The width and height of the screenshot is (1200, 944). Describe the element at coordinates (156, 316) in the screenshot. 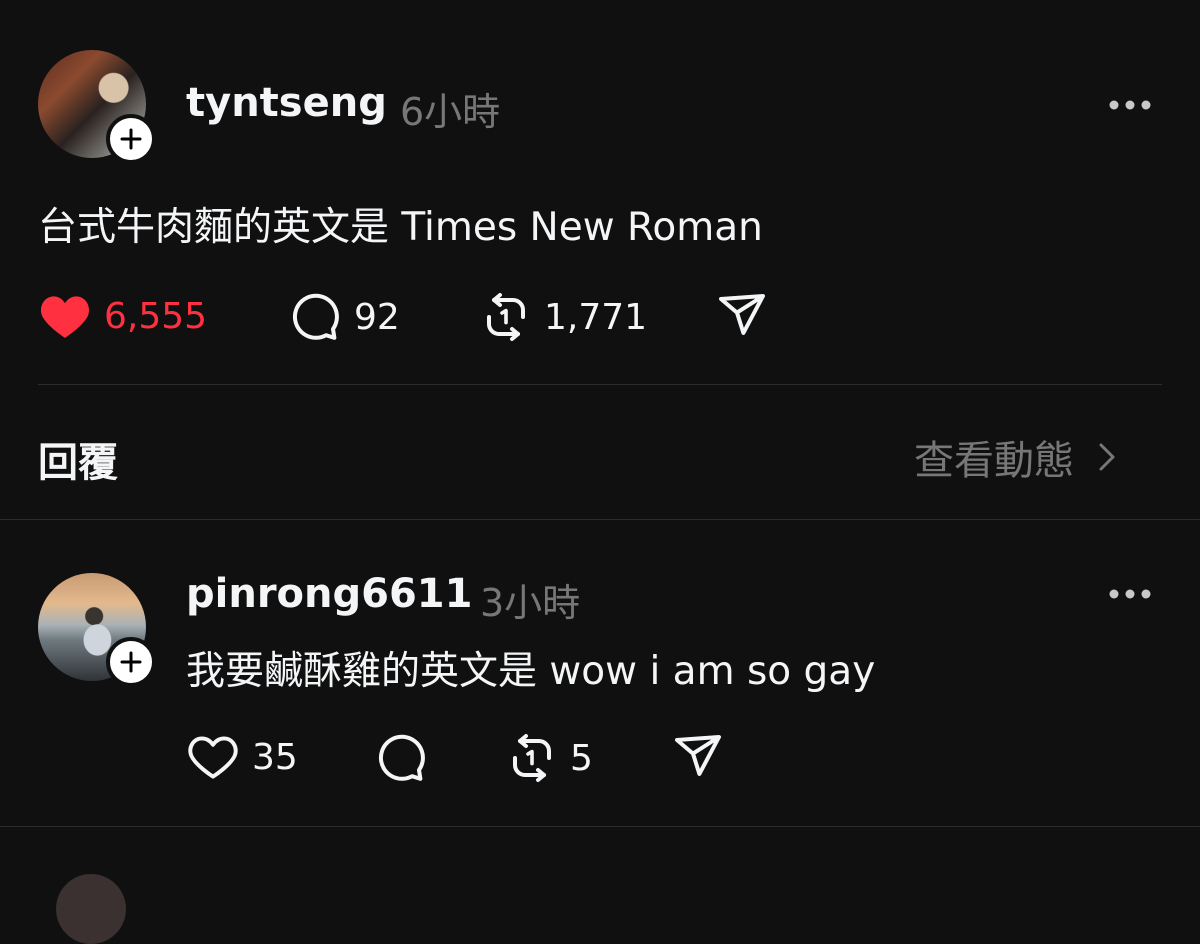

I see `like-count: 6,555` at that location.